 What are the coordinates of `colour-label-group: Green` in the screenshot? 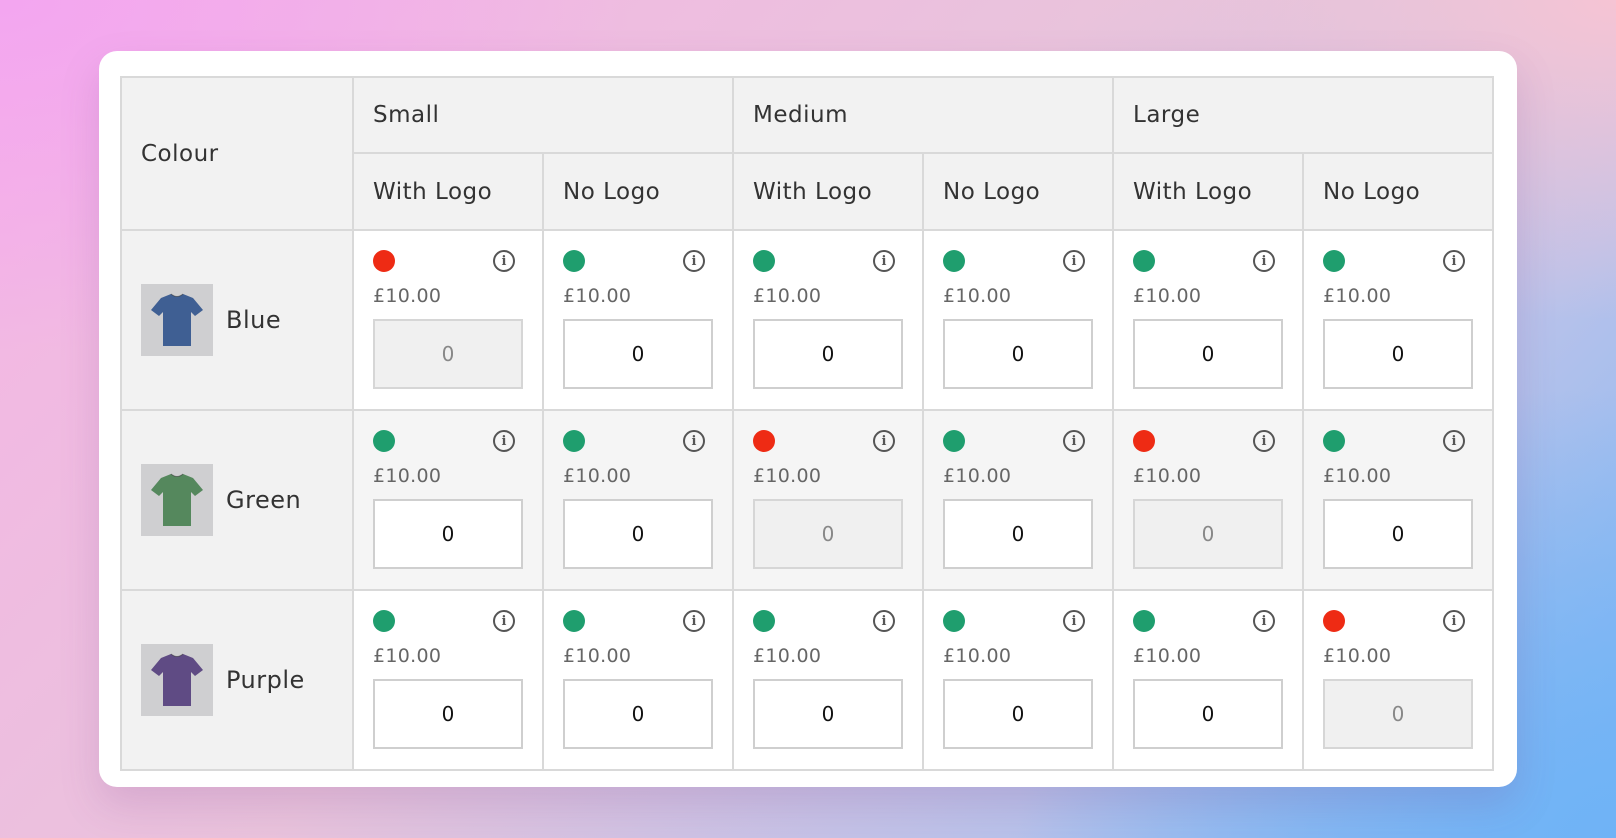 It's located at (237, 500).